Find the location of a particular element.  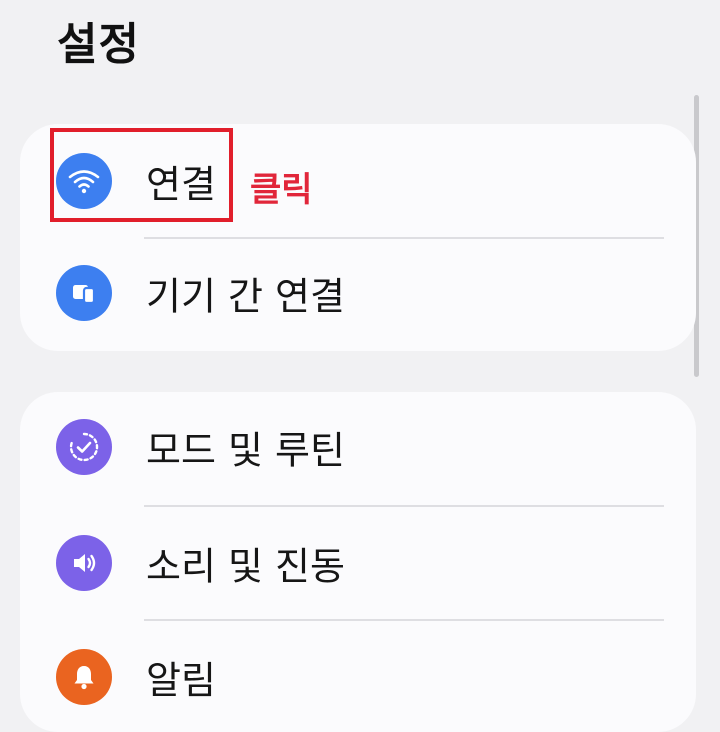

settings-item-device-connections: 기기 간 연결 is located at coordinates (358, 293).